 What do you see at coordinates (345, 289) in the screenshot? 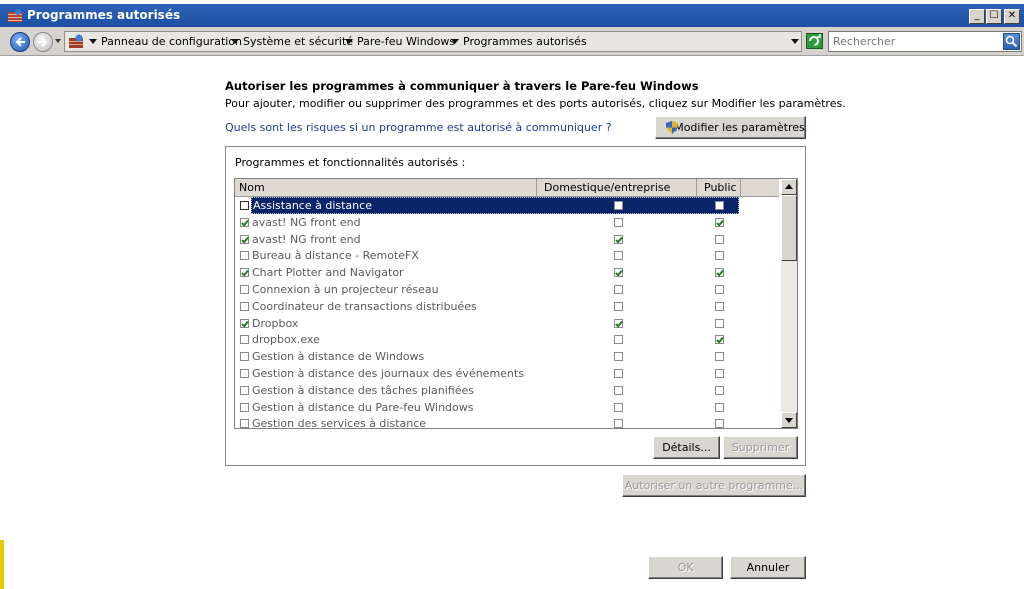
I see `program-name: Connexion à un projecteur réseau` at bounding box center [345, 289].